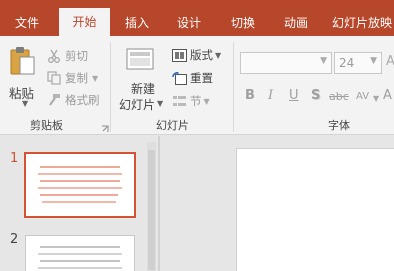  I want to click on slides-group-label: 幻灯片, so click(172, 125).